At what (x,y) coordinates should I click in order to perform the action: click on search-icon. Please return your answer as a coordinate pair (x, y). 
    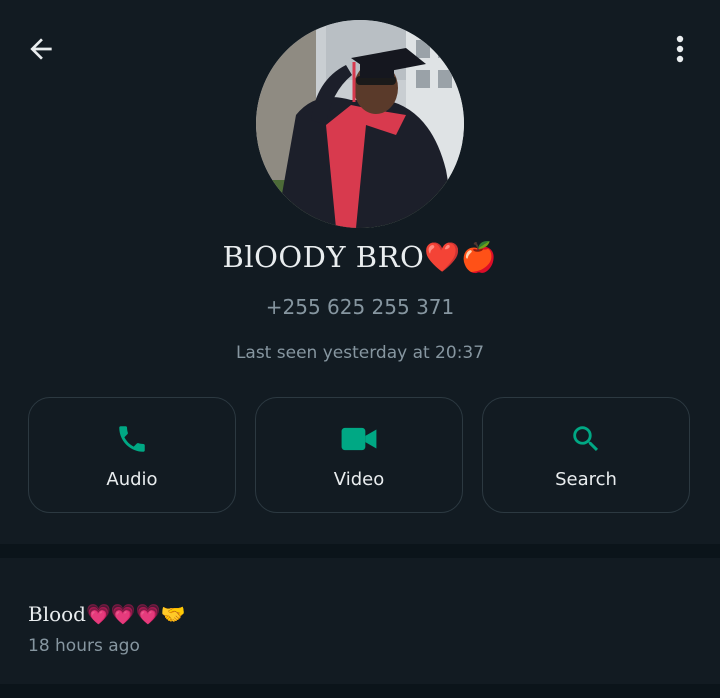
    Looking at the image, I should click on (586, 438).